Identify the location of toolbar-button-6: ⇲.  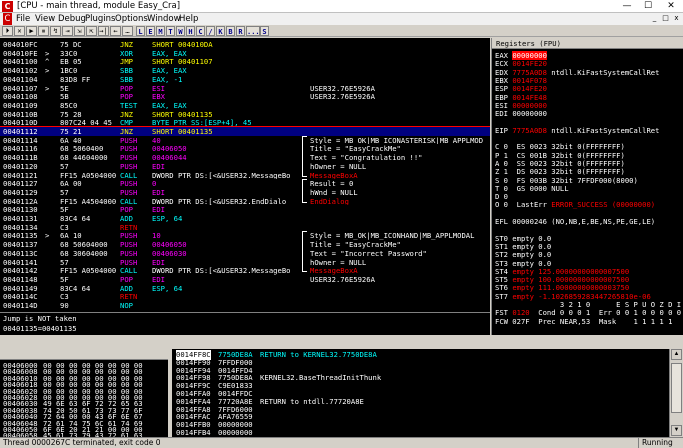
(79, 31).